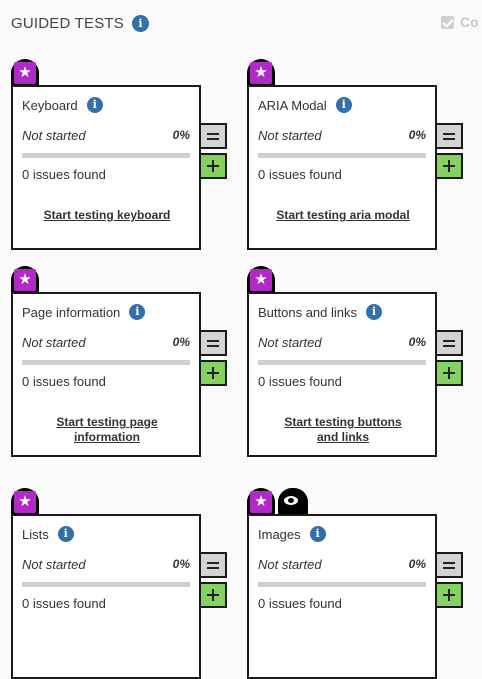 The height and width of the screenshot is (679, 482). Describe the element at coordinates (50, 105) in the screenshot. I see `card-title: Keyboard` at that location.